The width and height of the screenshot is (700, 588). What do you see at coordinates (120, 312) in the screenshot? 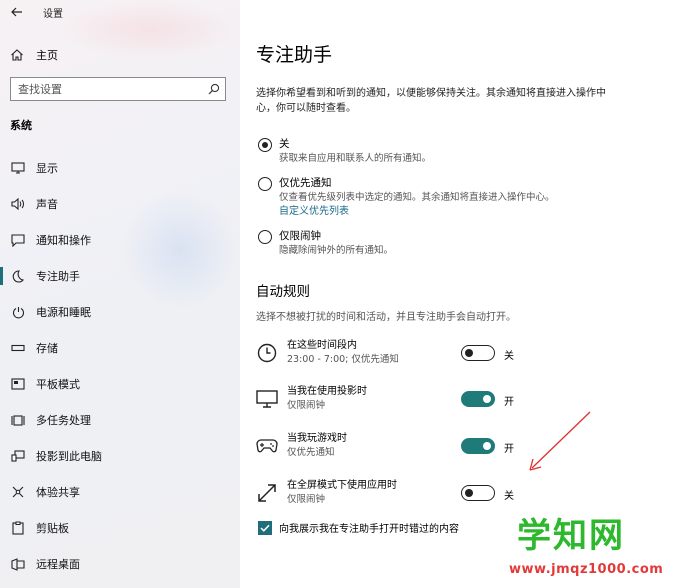
I see `sidebar-item-power: 电源和睡眠` at bounding box center [120, 312].